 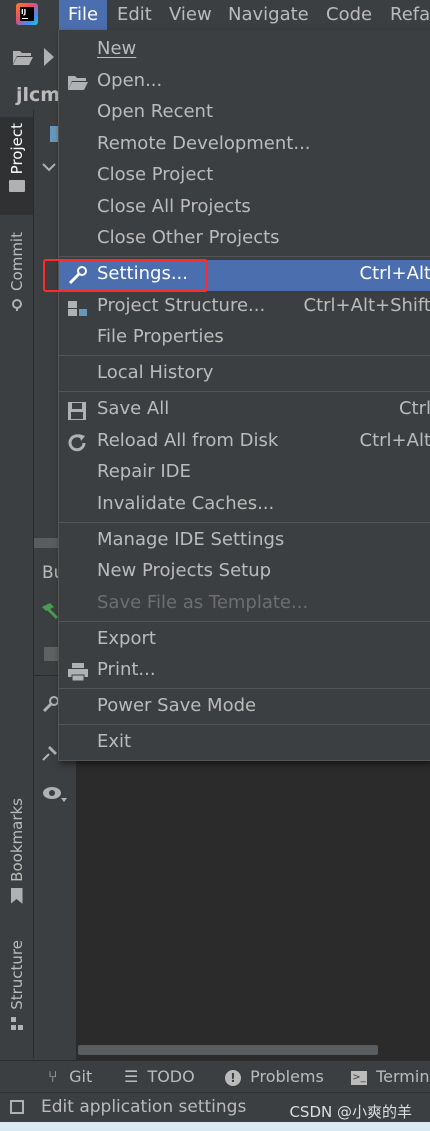 What do you see at coordinates (125, 275) in the screenshot?
I see `settings-highlight-box` at bounding box center [125, 275].